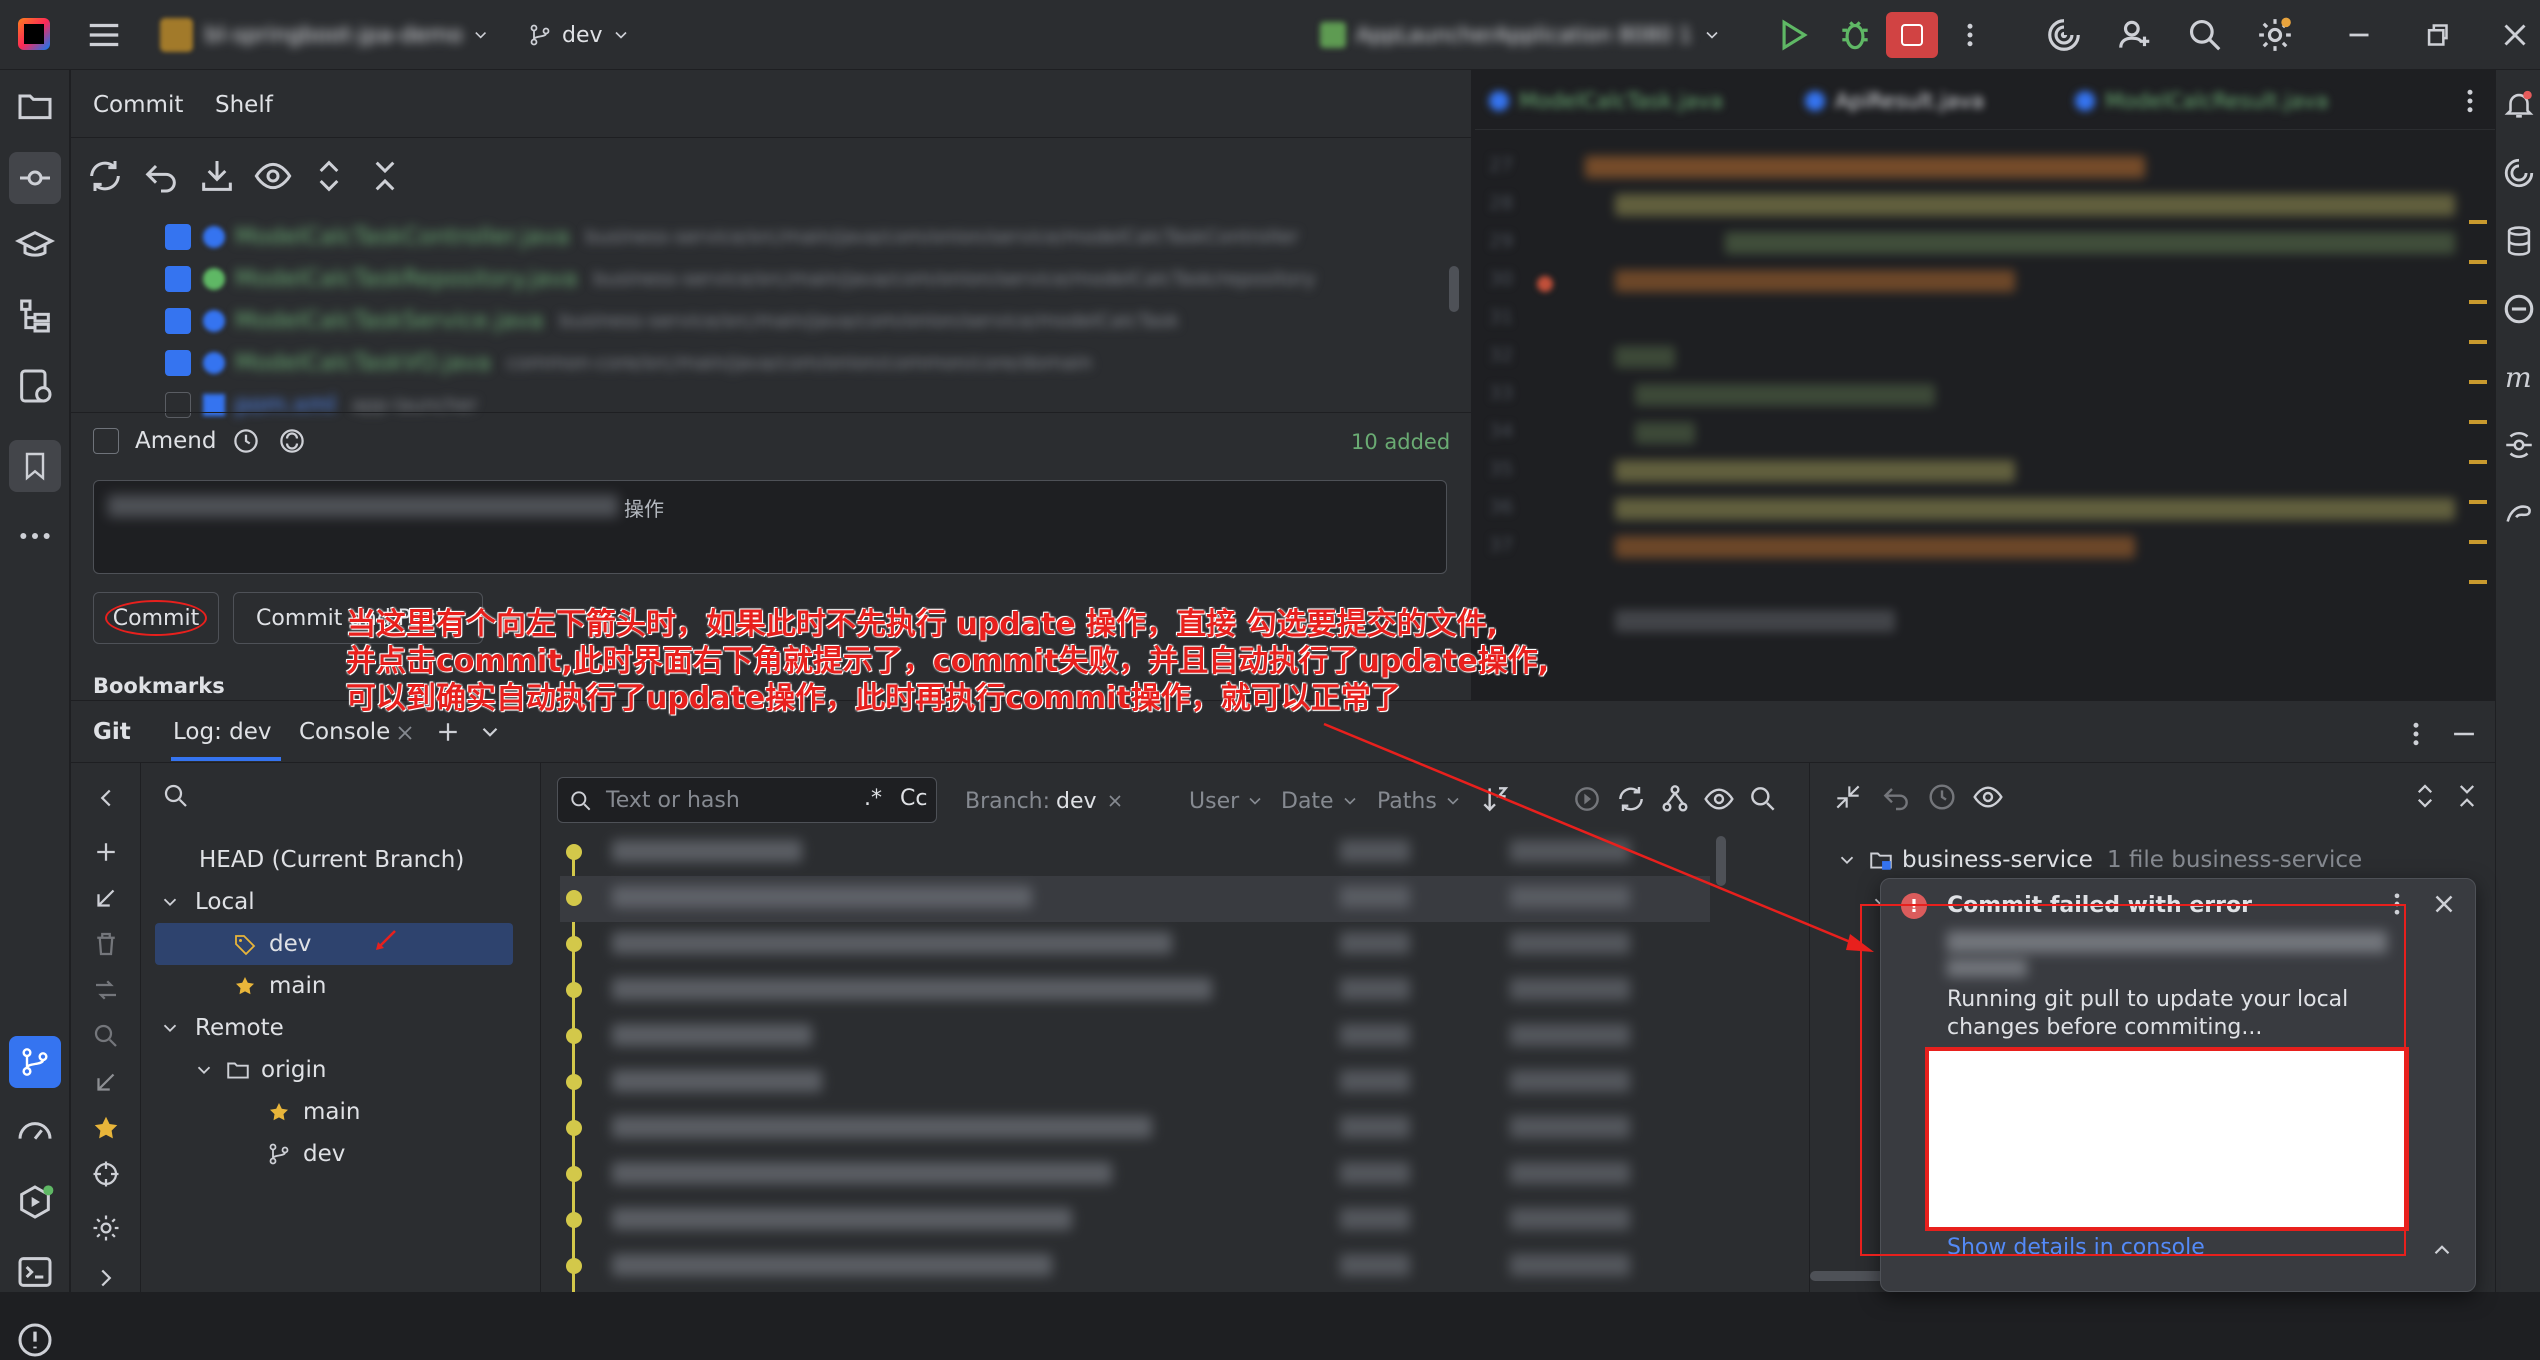 The height and width of the screenshot is (1360, 2540). Describe the element at coordinates (448, 732) in the screenshot. I see `add-tab-icon` at that location.